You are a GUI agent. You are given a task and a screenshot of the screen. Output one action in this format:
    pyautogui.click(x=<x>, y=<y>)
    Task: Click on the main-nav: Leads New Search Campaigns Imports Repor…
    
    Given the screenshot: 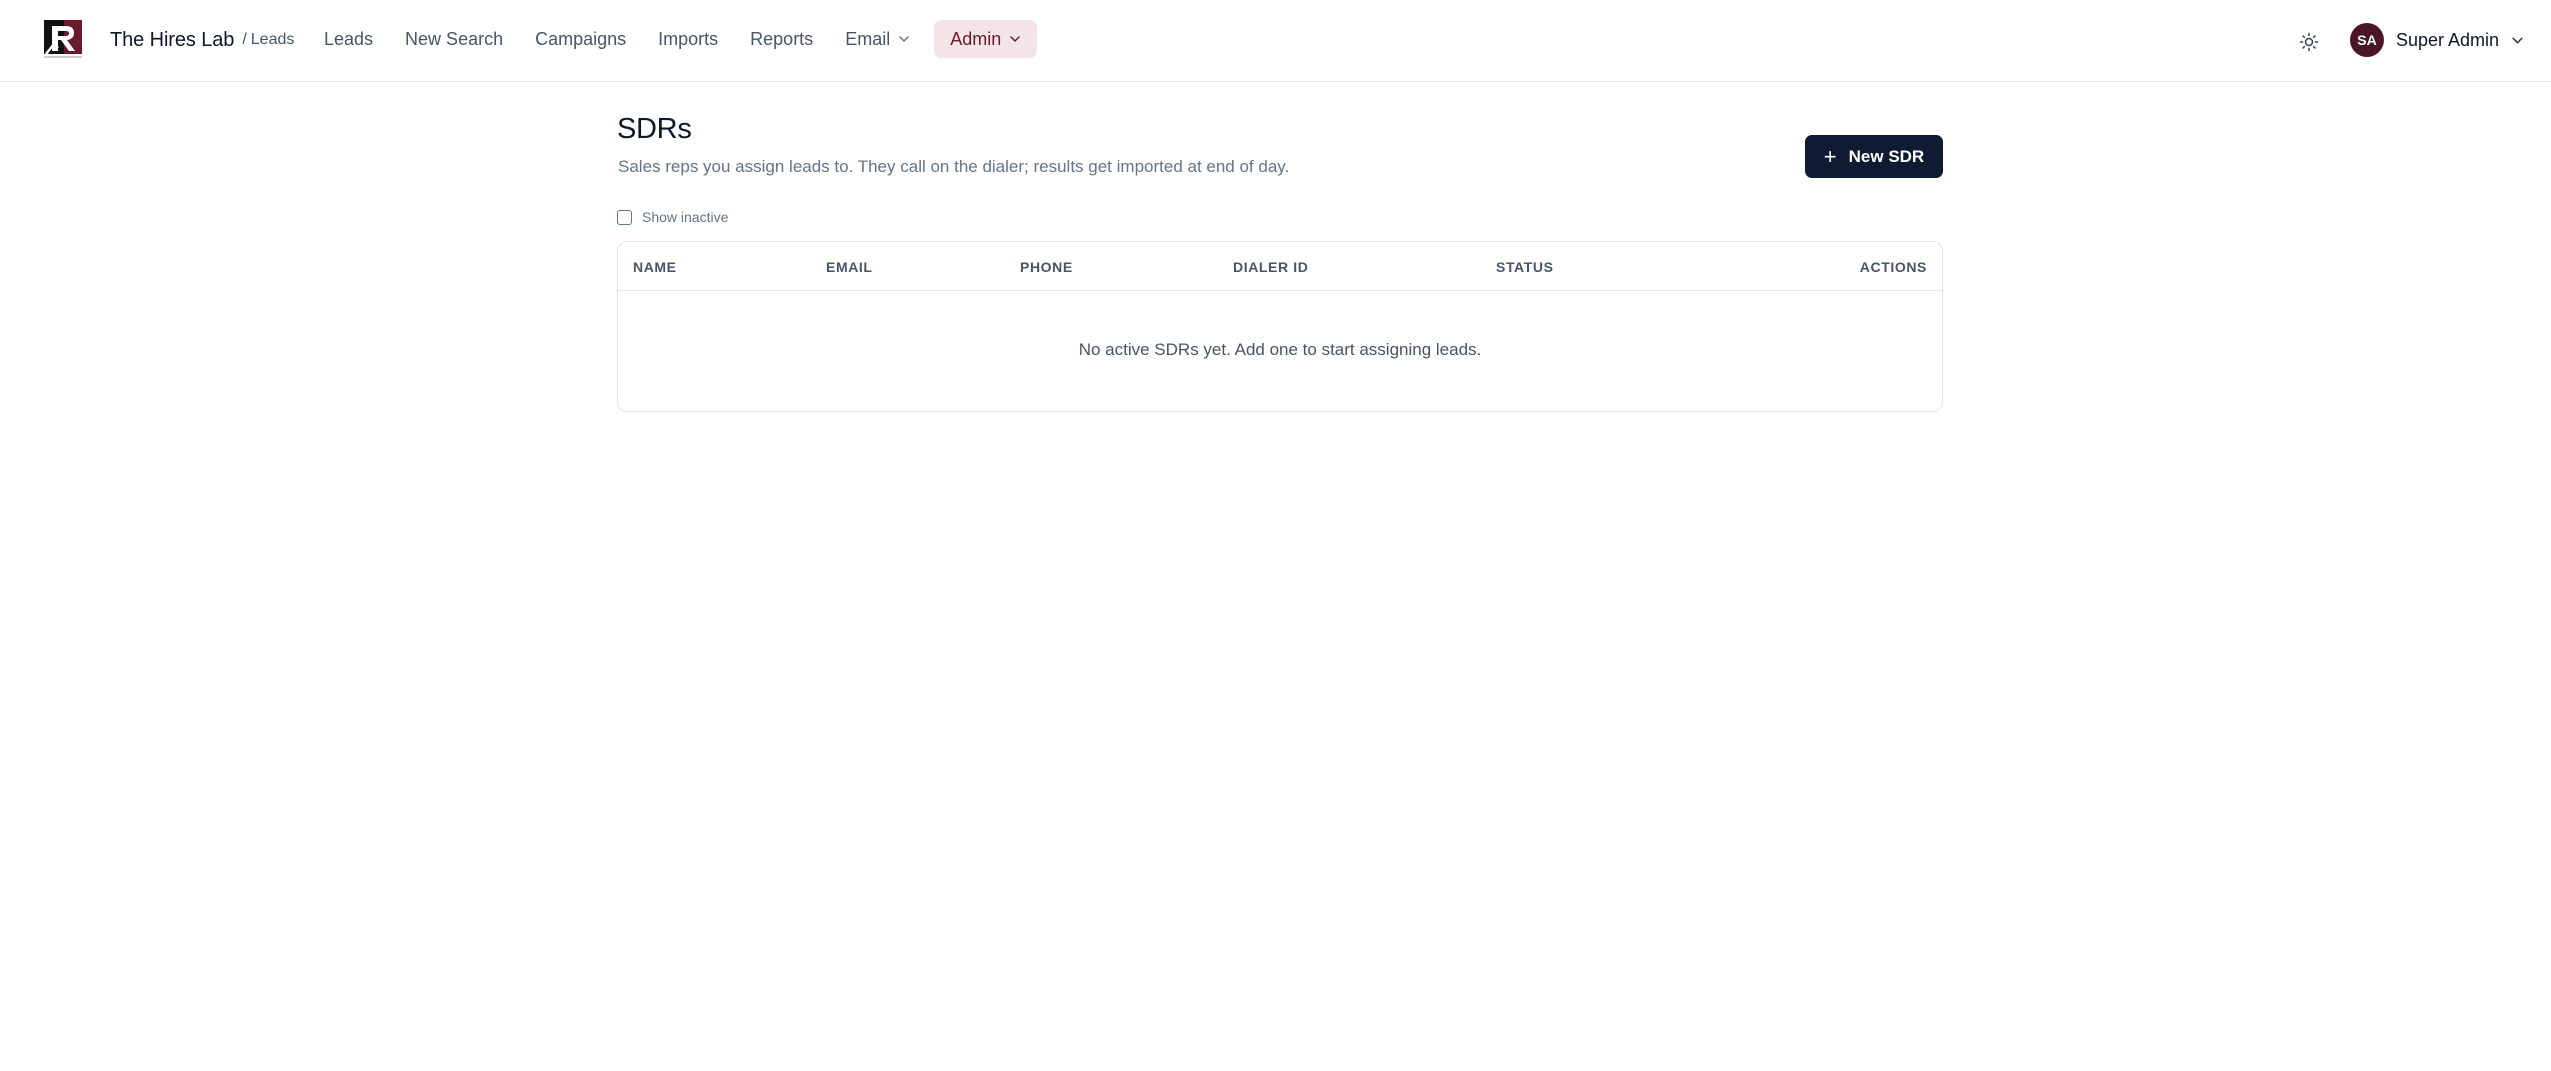 What is the action you would take?
    pyautogui.click(x=673, y=39)
    